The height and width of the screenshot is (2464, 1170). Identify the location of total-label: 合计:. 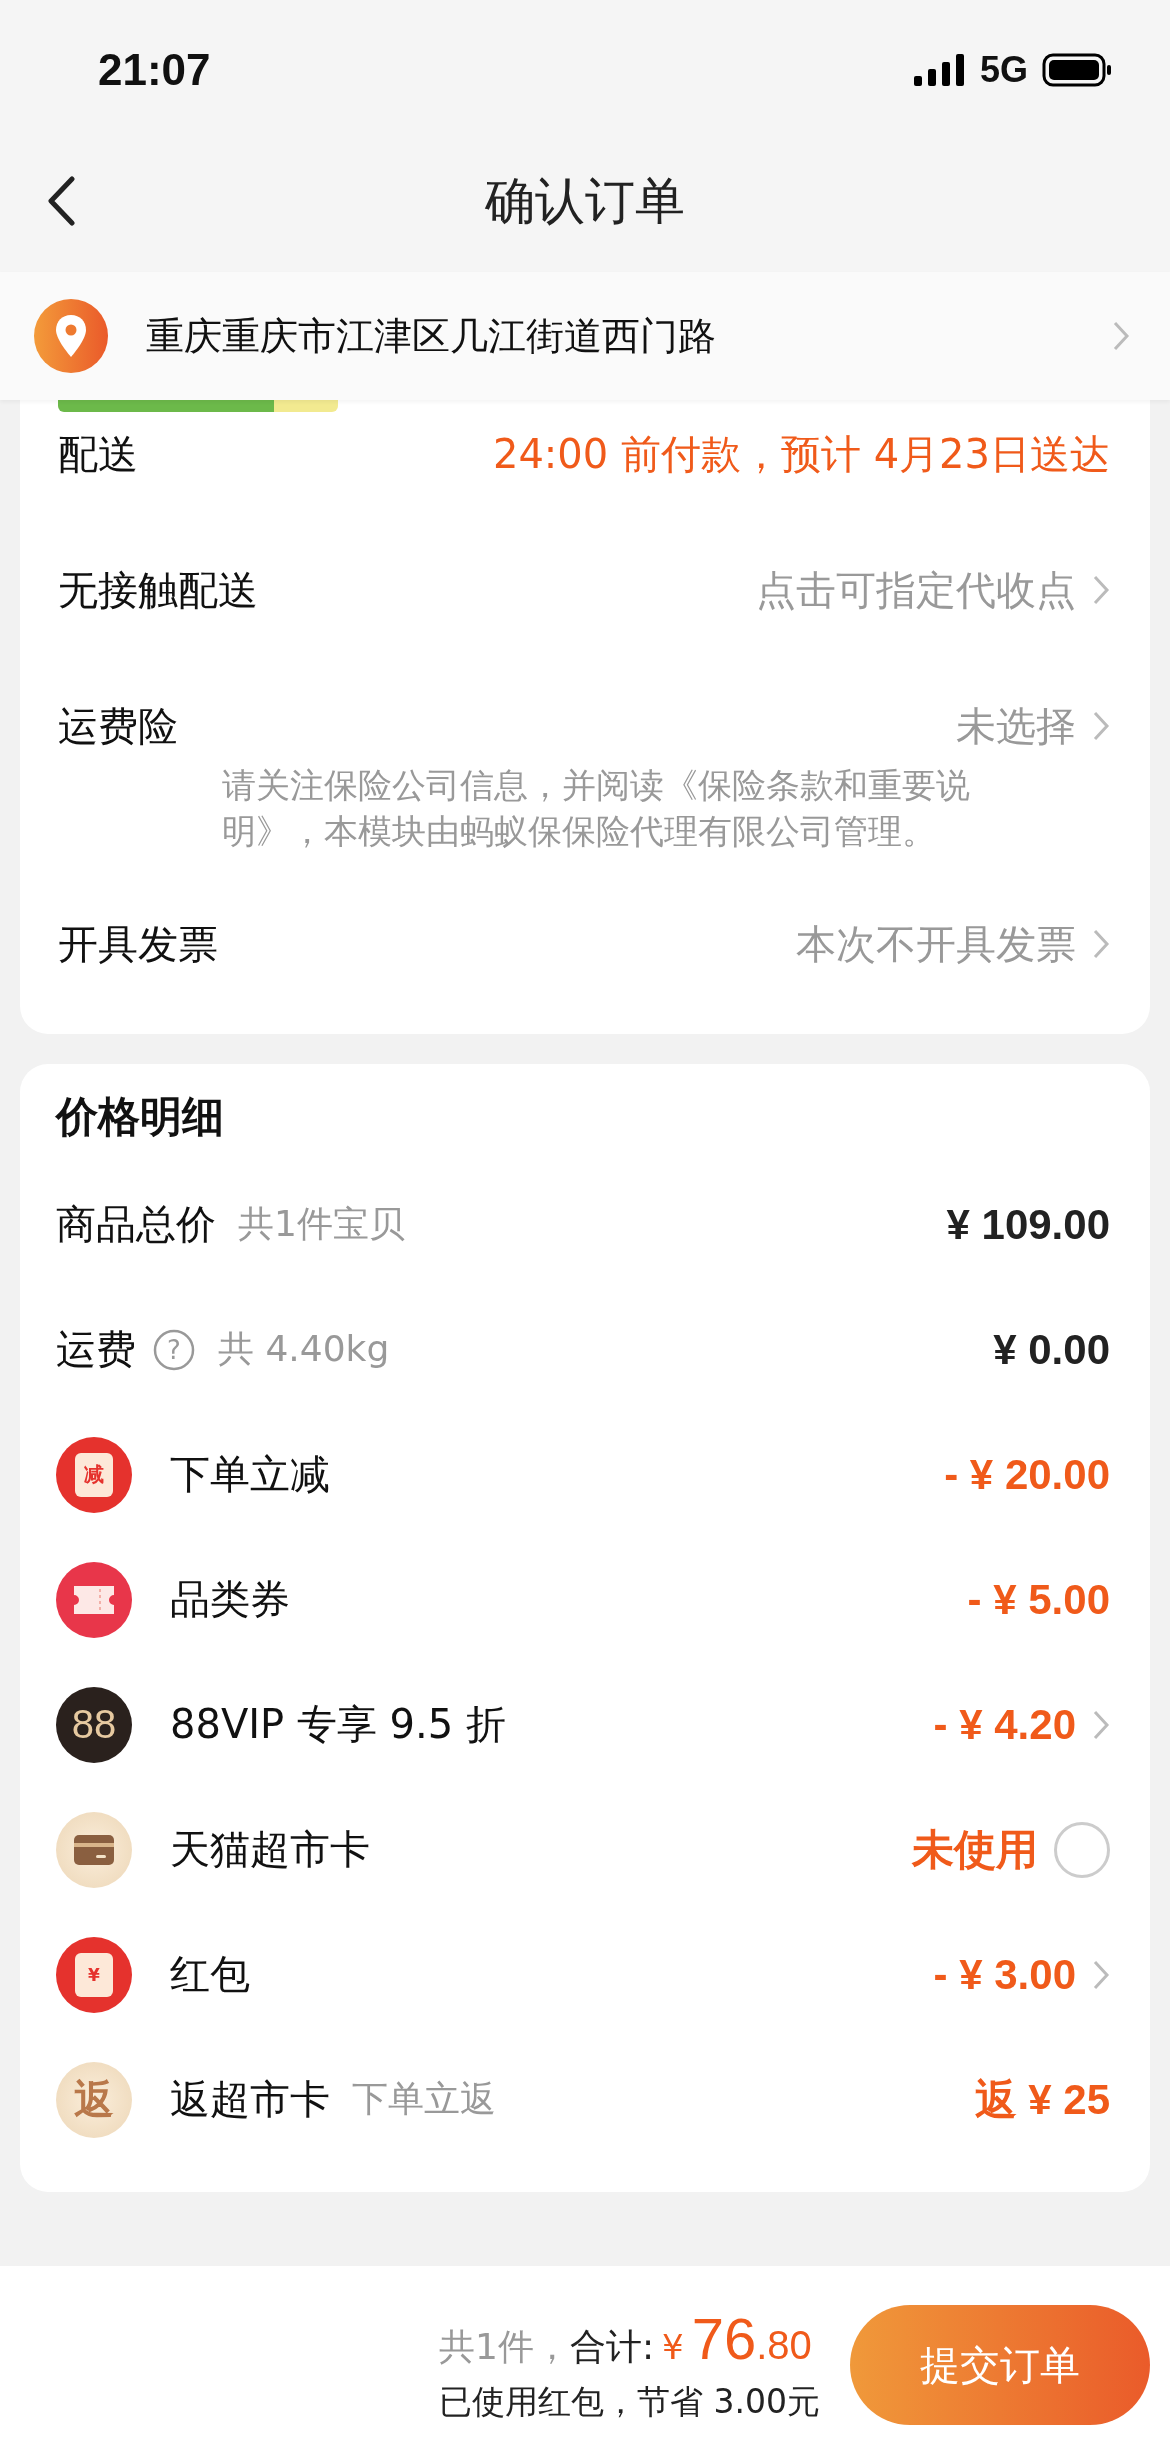
(612, 2347).